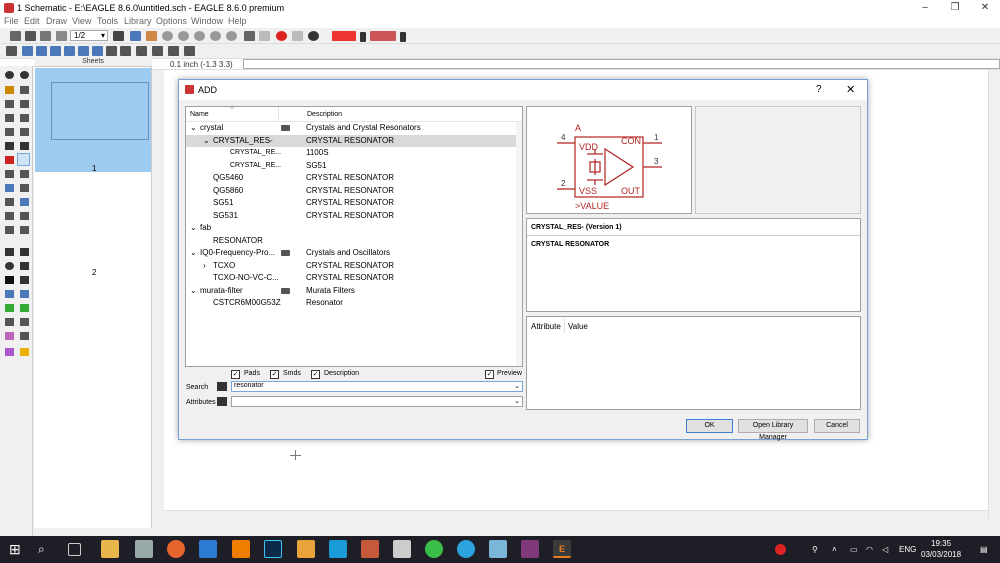 The width and height of the screenshot is (1000, 563). Describe the element at coordinates (11, 51) in the screenshot. I see `layer-icon` at that location.